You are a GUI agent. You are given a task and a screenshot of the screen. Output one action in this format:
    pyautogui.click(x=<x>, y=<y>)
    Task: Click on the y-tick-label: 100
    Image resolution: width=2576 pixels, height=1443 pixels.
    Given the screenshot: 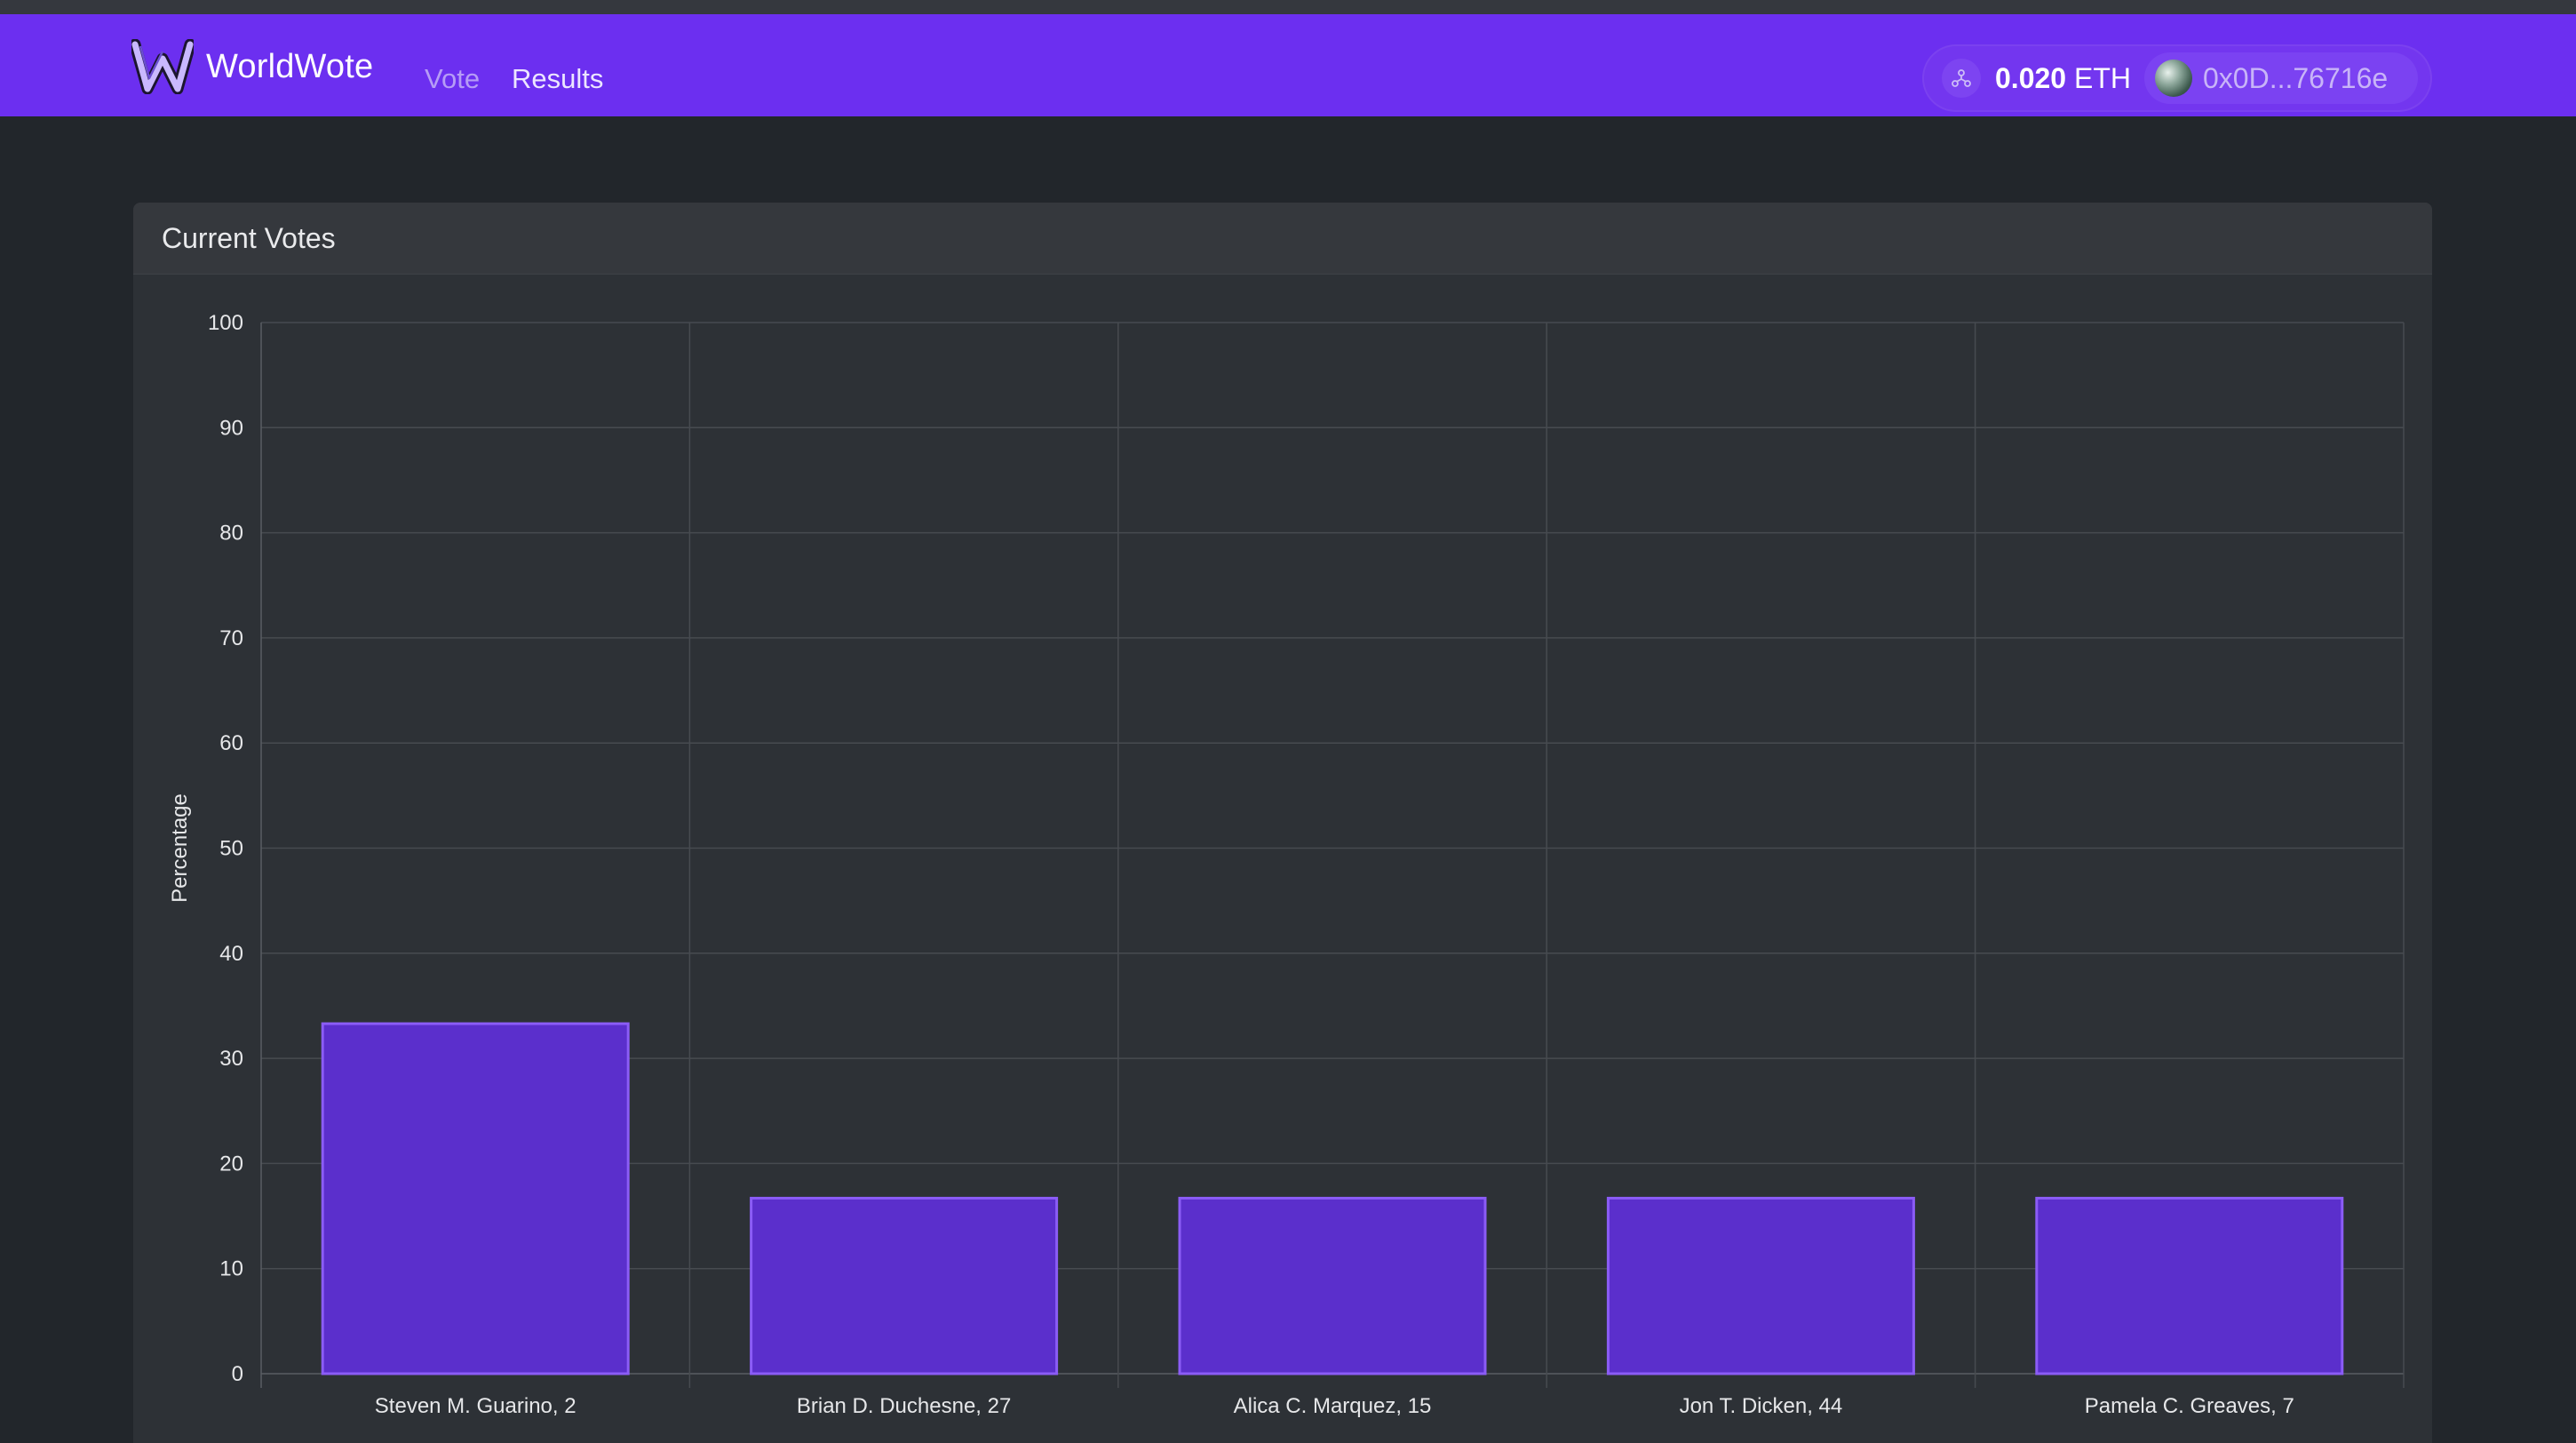 What is the action you would take?
    pyautogui.click(x=225, y=323)
    